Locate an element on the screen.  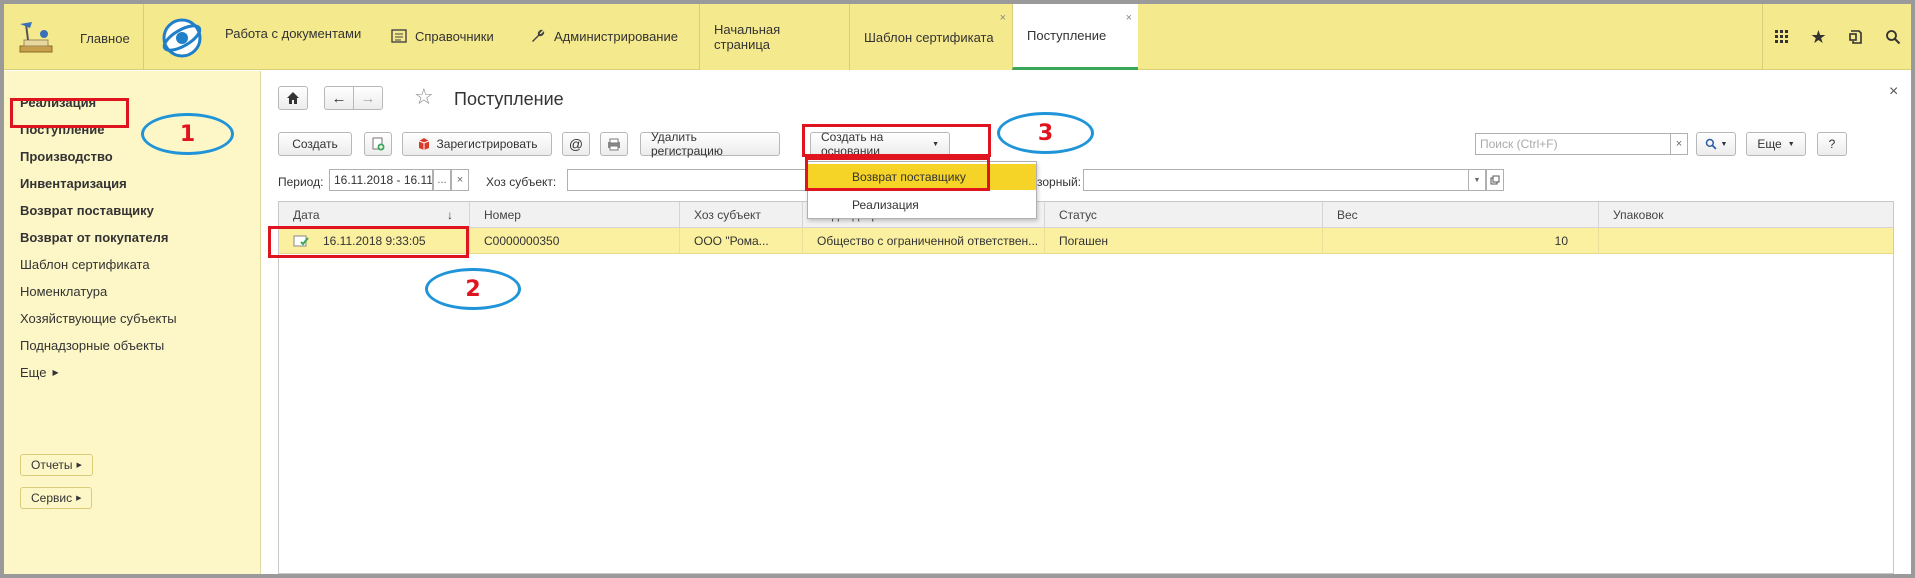
create-button: Создать is located at coordinates (315, 144).